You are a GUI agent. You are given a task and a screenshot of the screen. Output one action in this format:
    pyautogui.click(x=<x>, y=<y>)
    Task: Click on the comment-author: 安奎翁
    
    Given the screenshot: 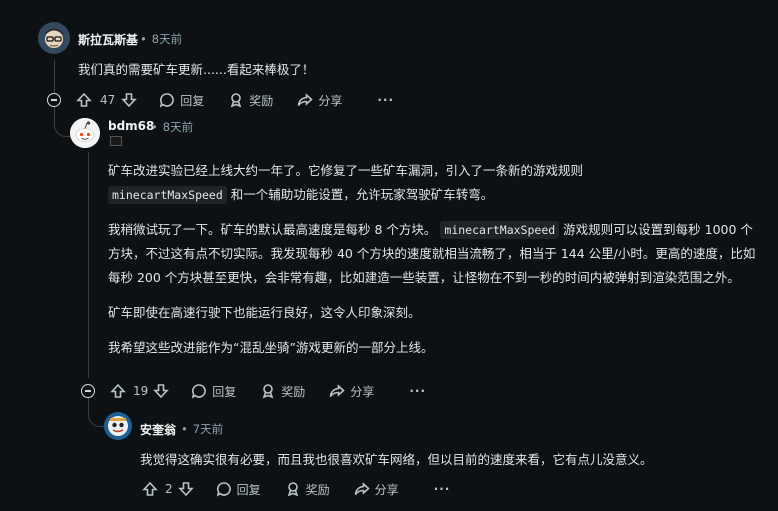 What is the action you would take?
    pyautogui.click(x=158, y=429)
    